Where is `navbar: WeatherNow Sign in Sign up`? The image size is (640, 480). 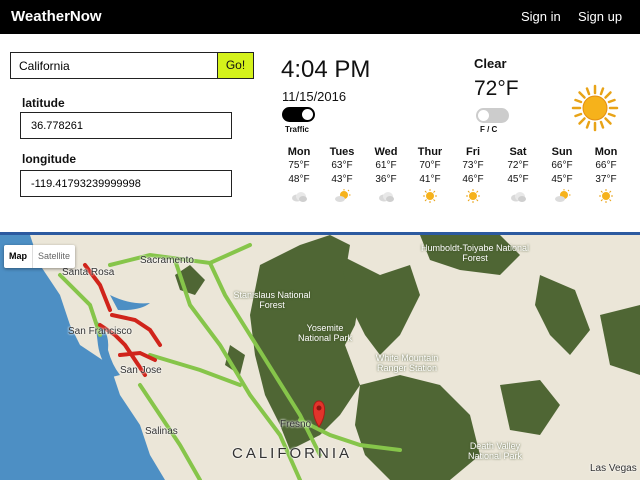 navbar: WeatherNow Sign in Sign up is located at coordinates (320, 17).